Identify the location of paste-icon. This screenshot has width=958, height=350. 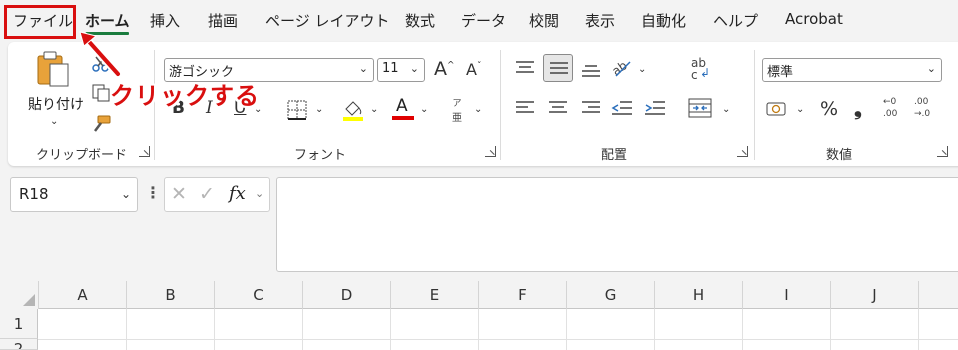
(54, 69).